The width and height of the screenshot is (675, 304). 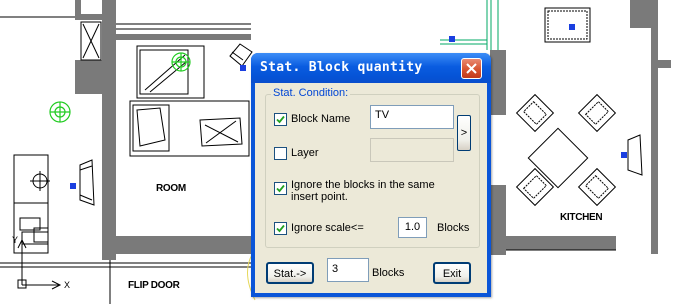 What do you see at coordinates (327, 228) in the screenshot?
I see `ignore-scale-label: Ignore scale<=` at bounding box center [327, 228].